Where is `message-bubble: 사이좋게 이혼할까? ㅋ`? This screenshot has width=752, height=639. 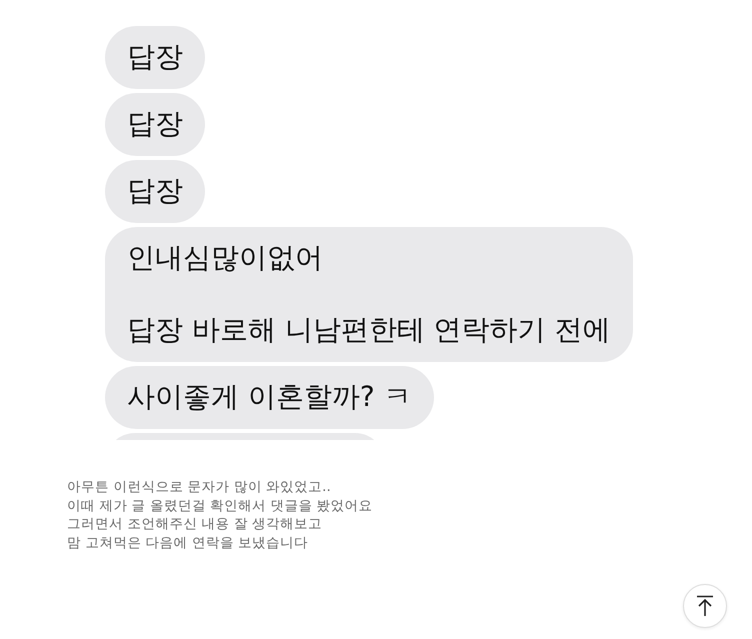
message-bubble: 사이좋게 이혼할까? ㅋ is located at coordinates (269, 397).